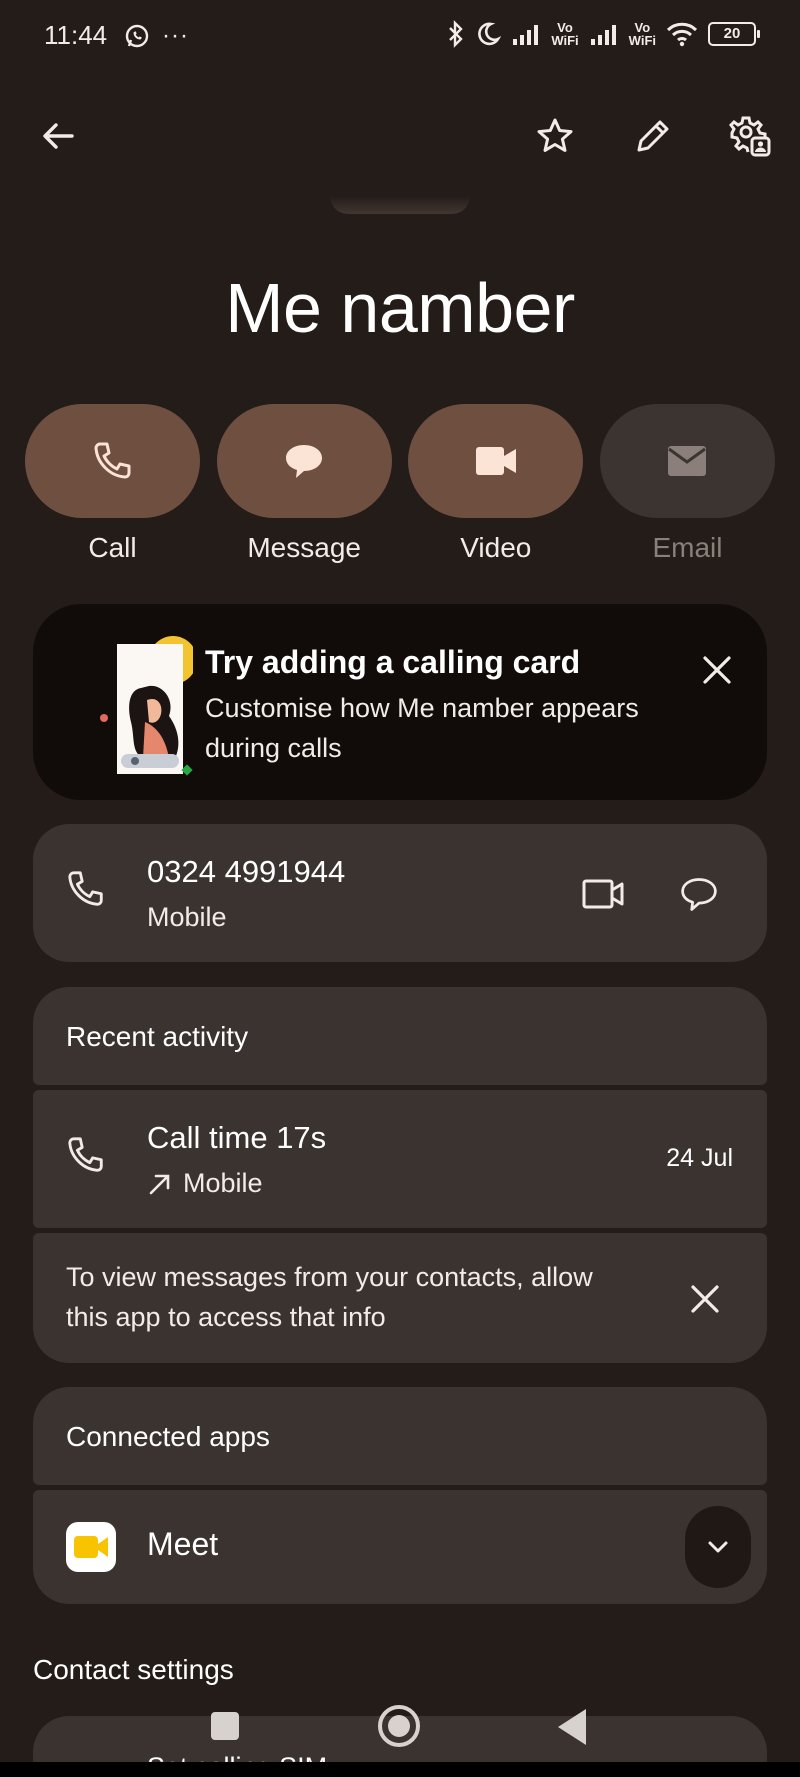 The width and height of the screenshot is (800, 1777). What do you see at coordinates (76, 35) in the screenshot?
I see `status-time: 11:44` at bounding box center [76, 35].